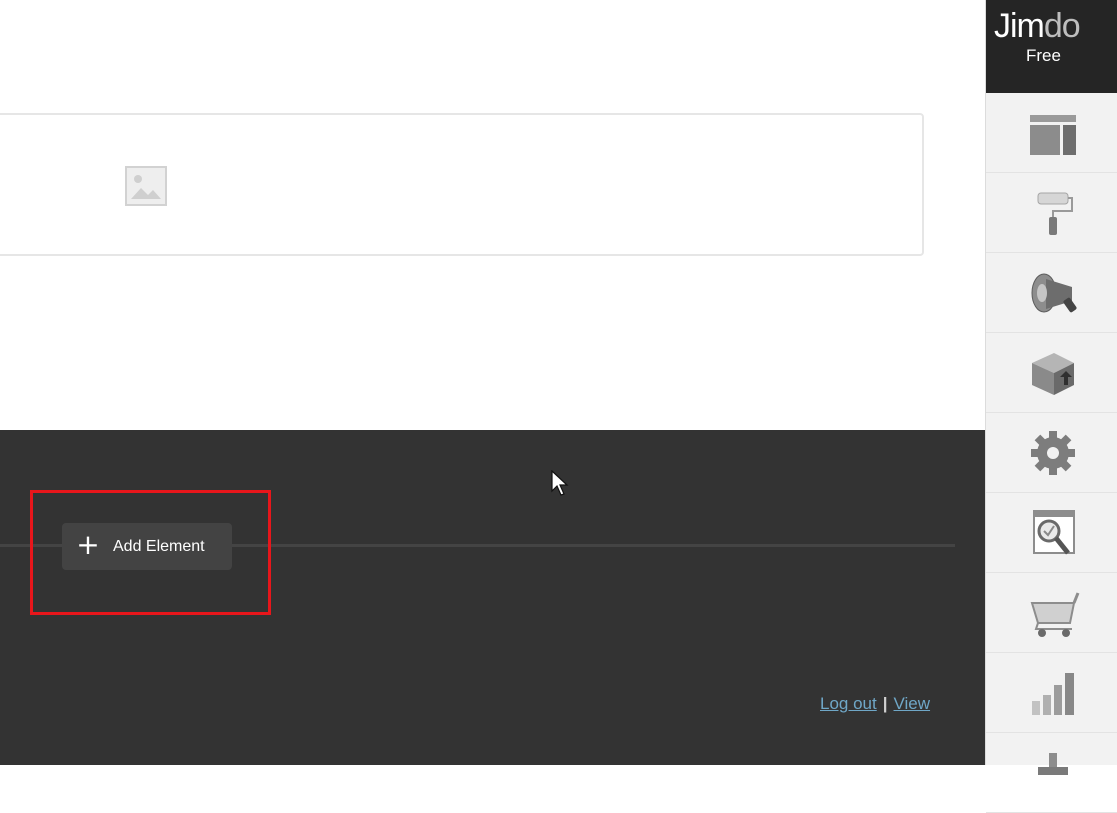 This screenshot has width=1117, height=813. What do you see at coordinates (146, 186) in the screenshot?
I see `image-icon` at bounding box center [146, 186].